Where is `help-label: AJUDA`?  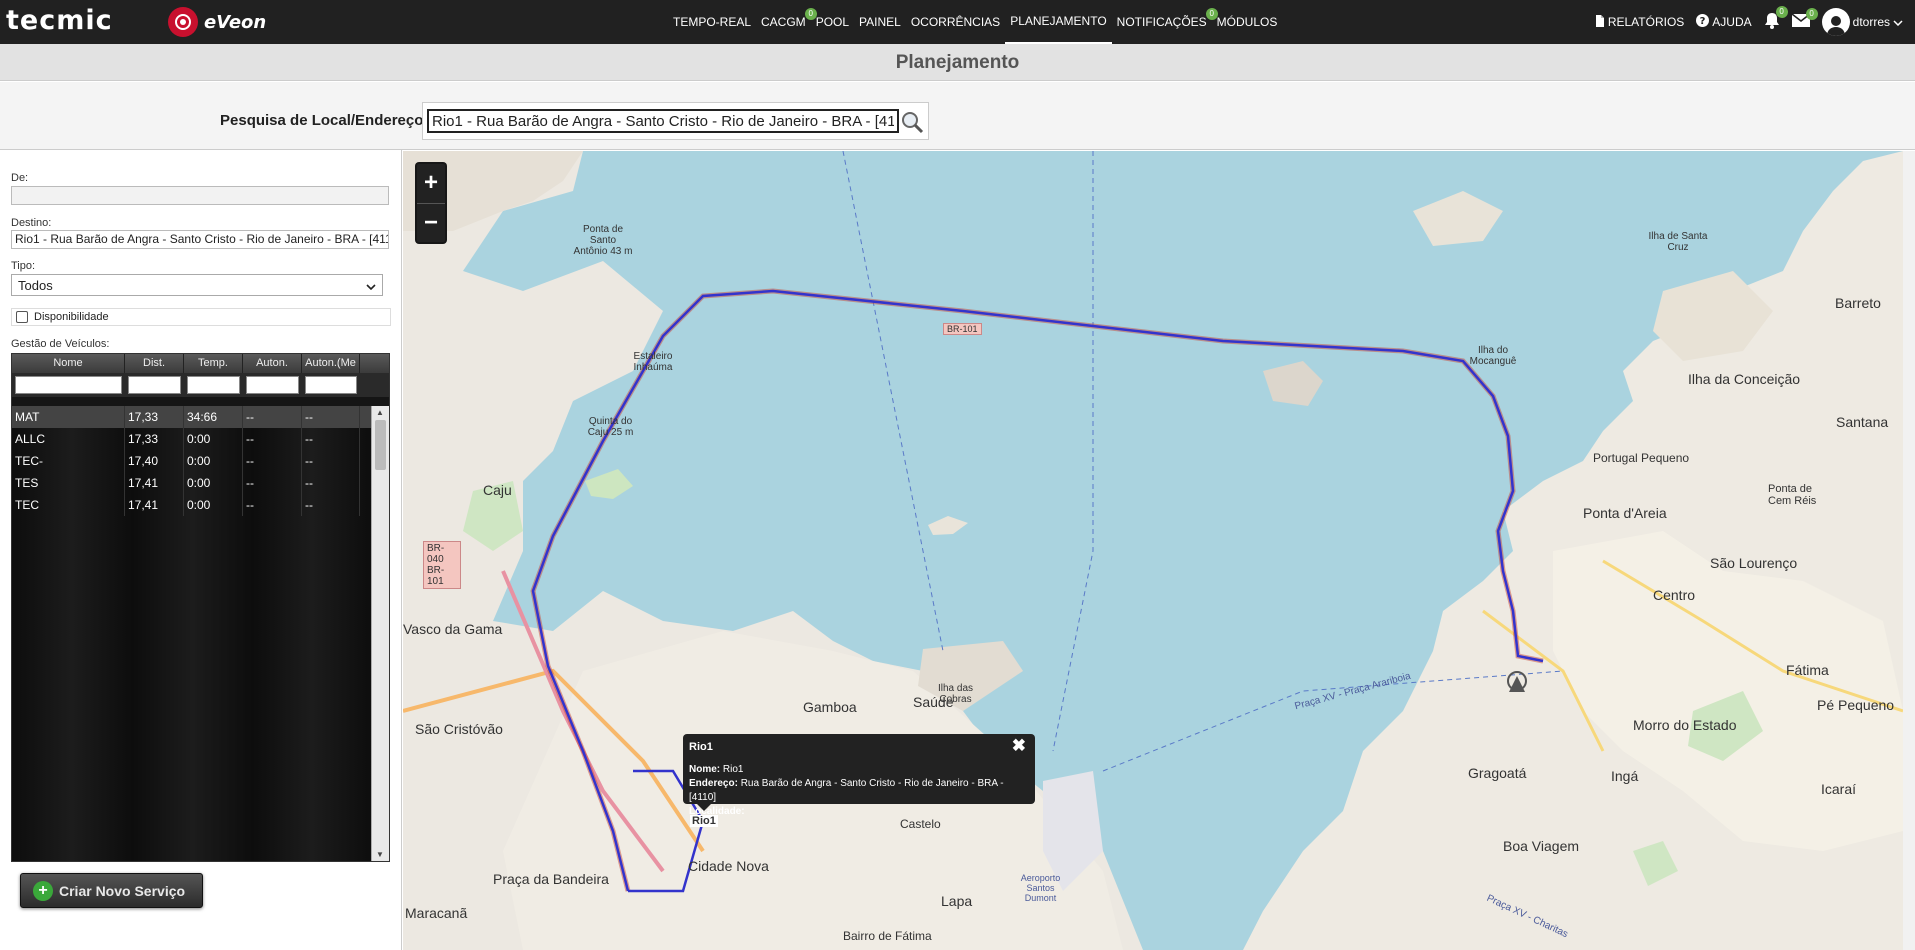 help-label: AJUDA is located at coordinates (1732, 22).